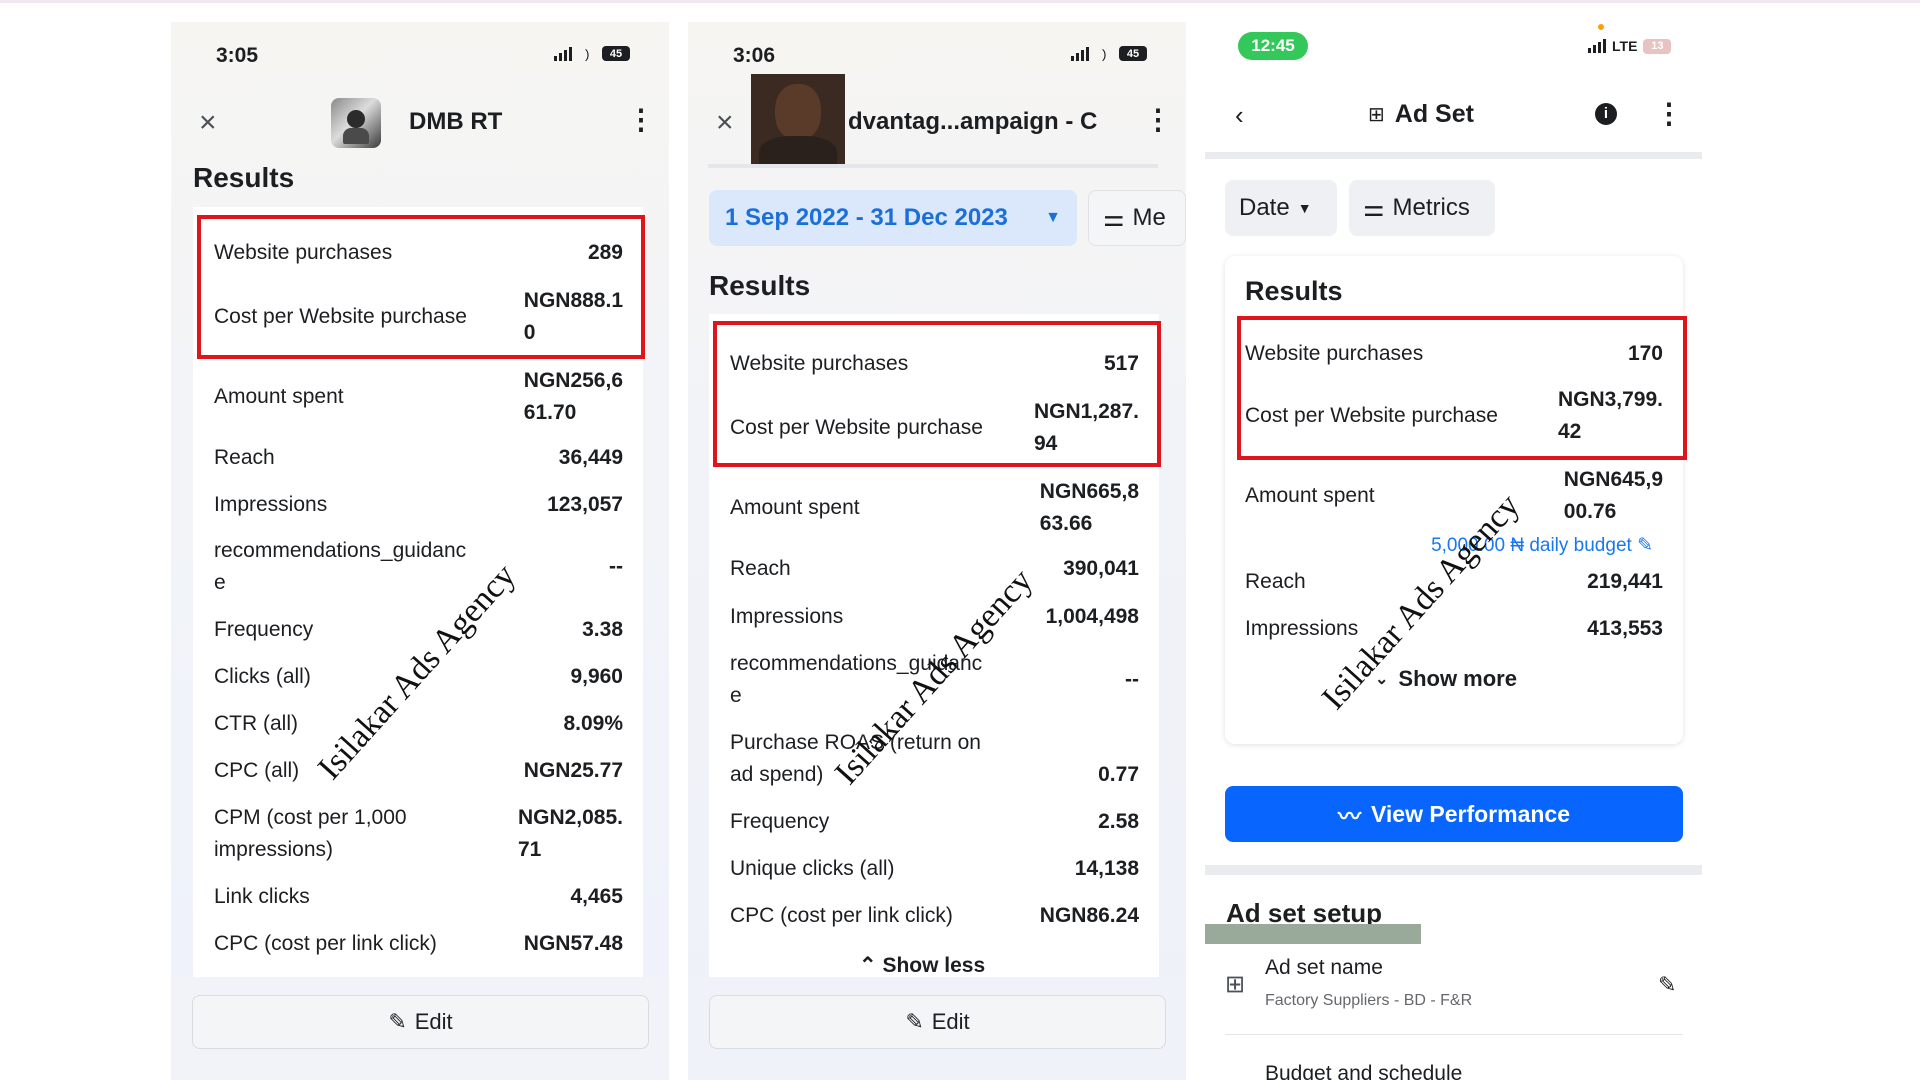 The image size is (1920, 1080). I want to click on metric-row: Website purchases 289, so click(418, 253).